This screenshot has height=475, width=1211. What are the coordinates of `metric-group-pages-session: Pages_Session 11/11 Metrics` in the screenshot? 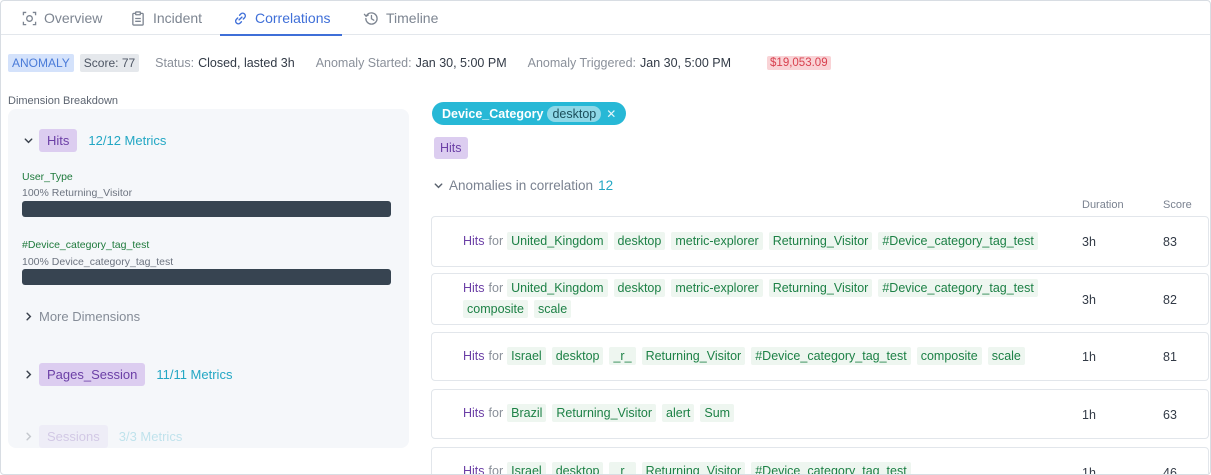 It's located at (127, 374).